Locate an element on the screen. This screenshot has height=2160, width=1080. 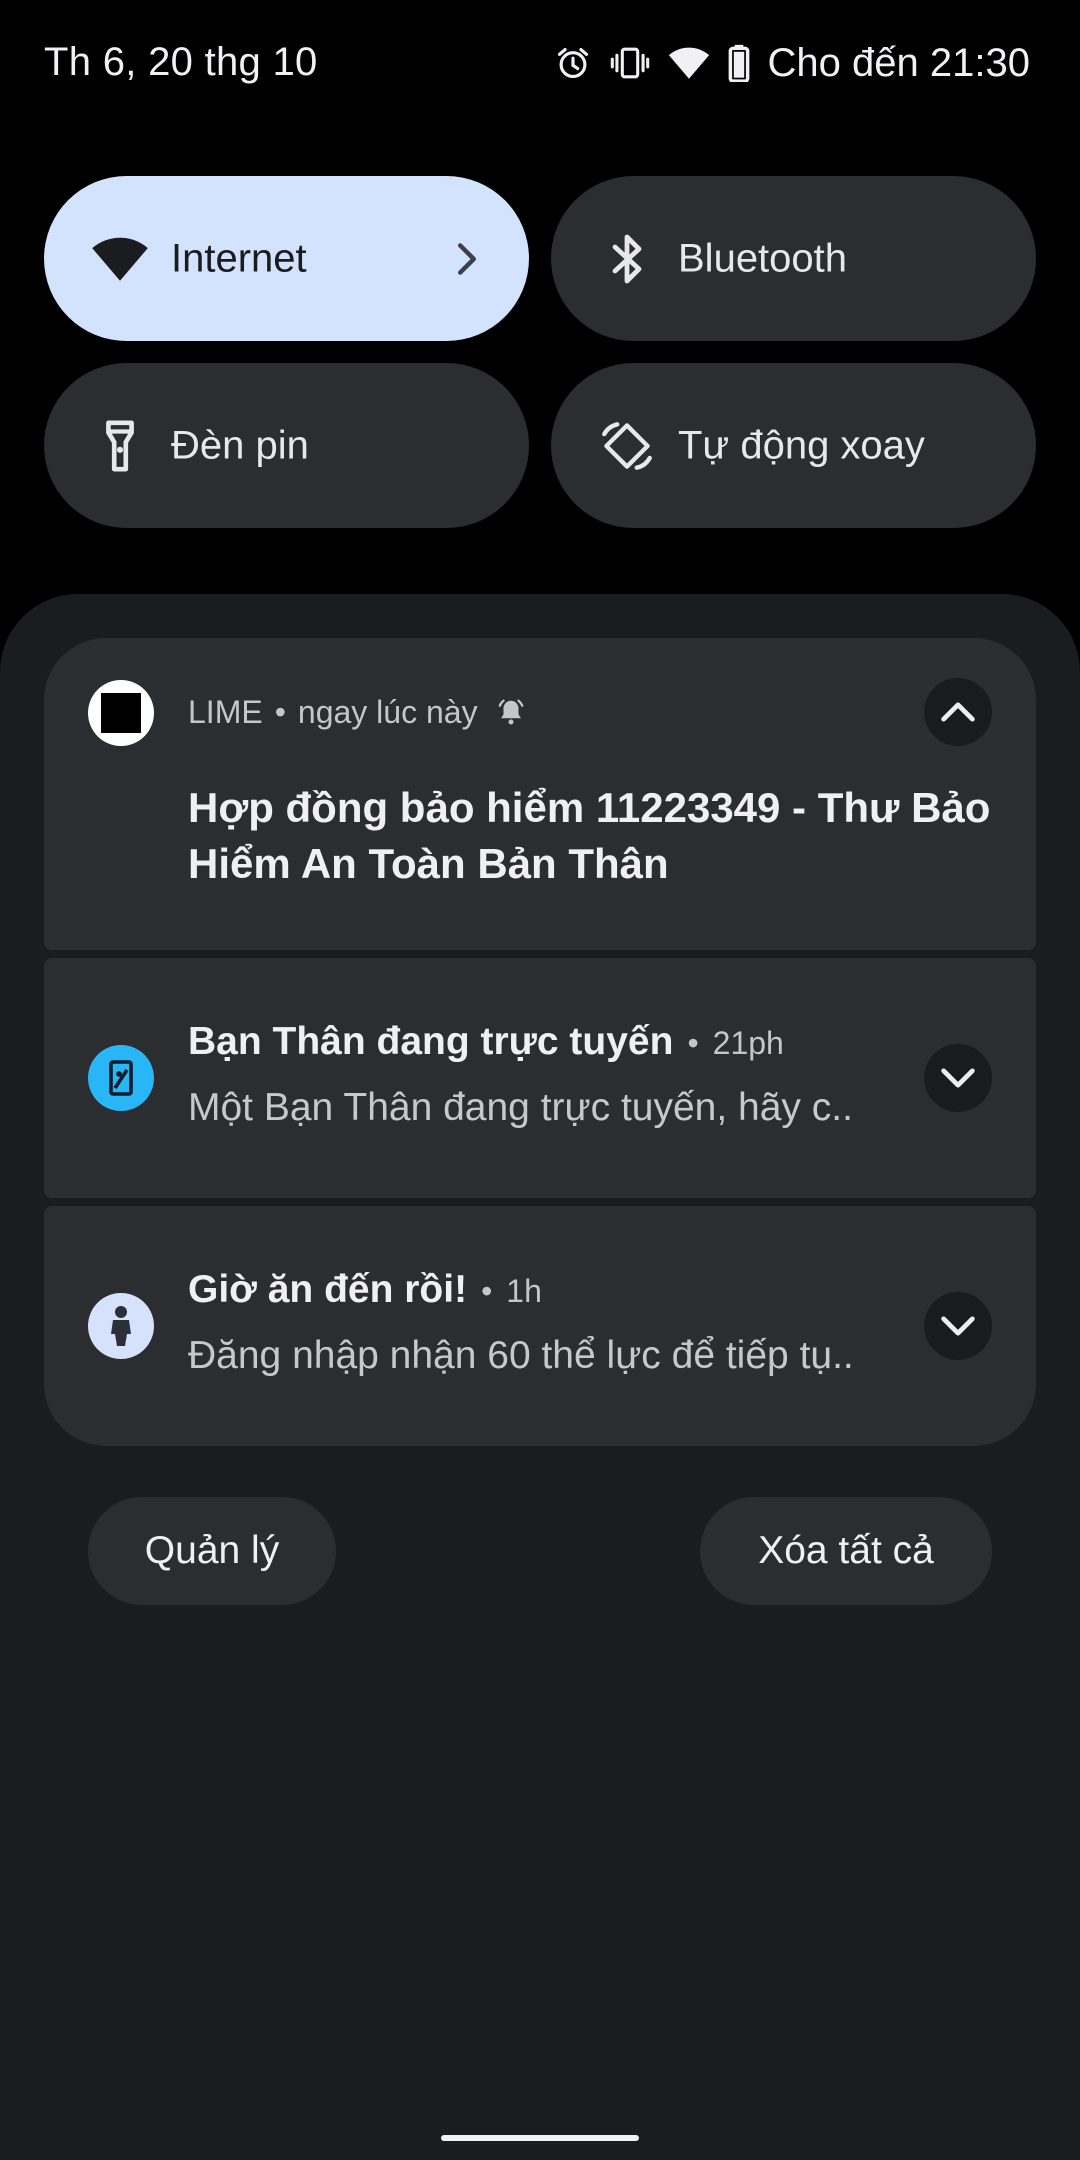
clear-all-button: Xóa tất cả is located at coordinates (846, 1551).